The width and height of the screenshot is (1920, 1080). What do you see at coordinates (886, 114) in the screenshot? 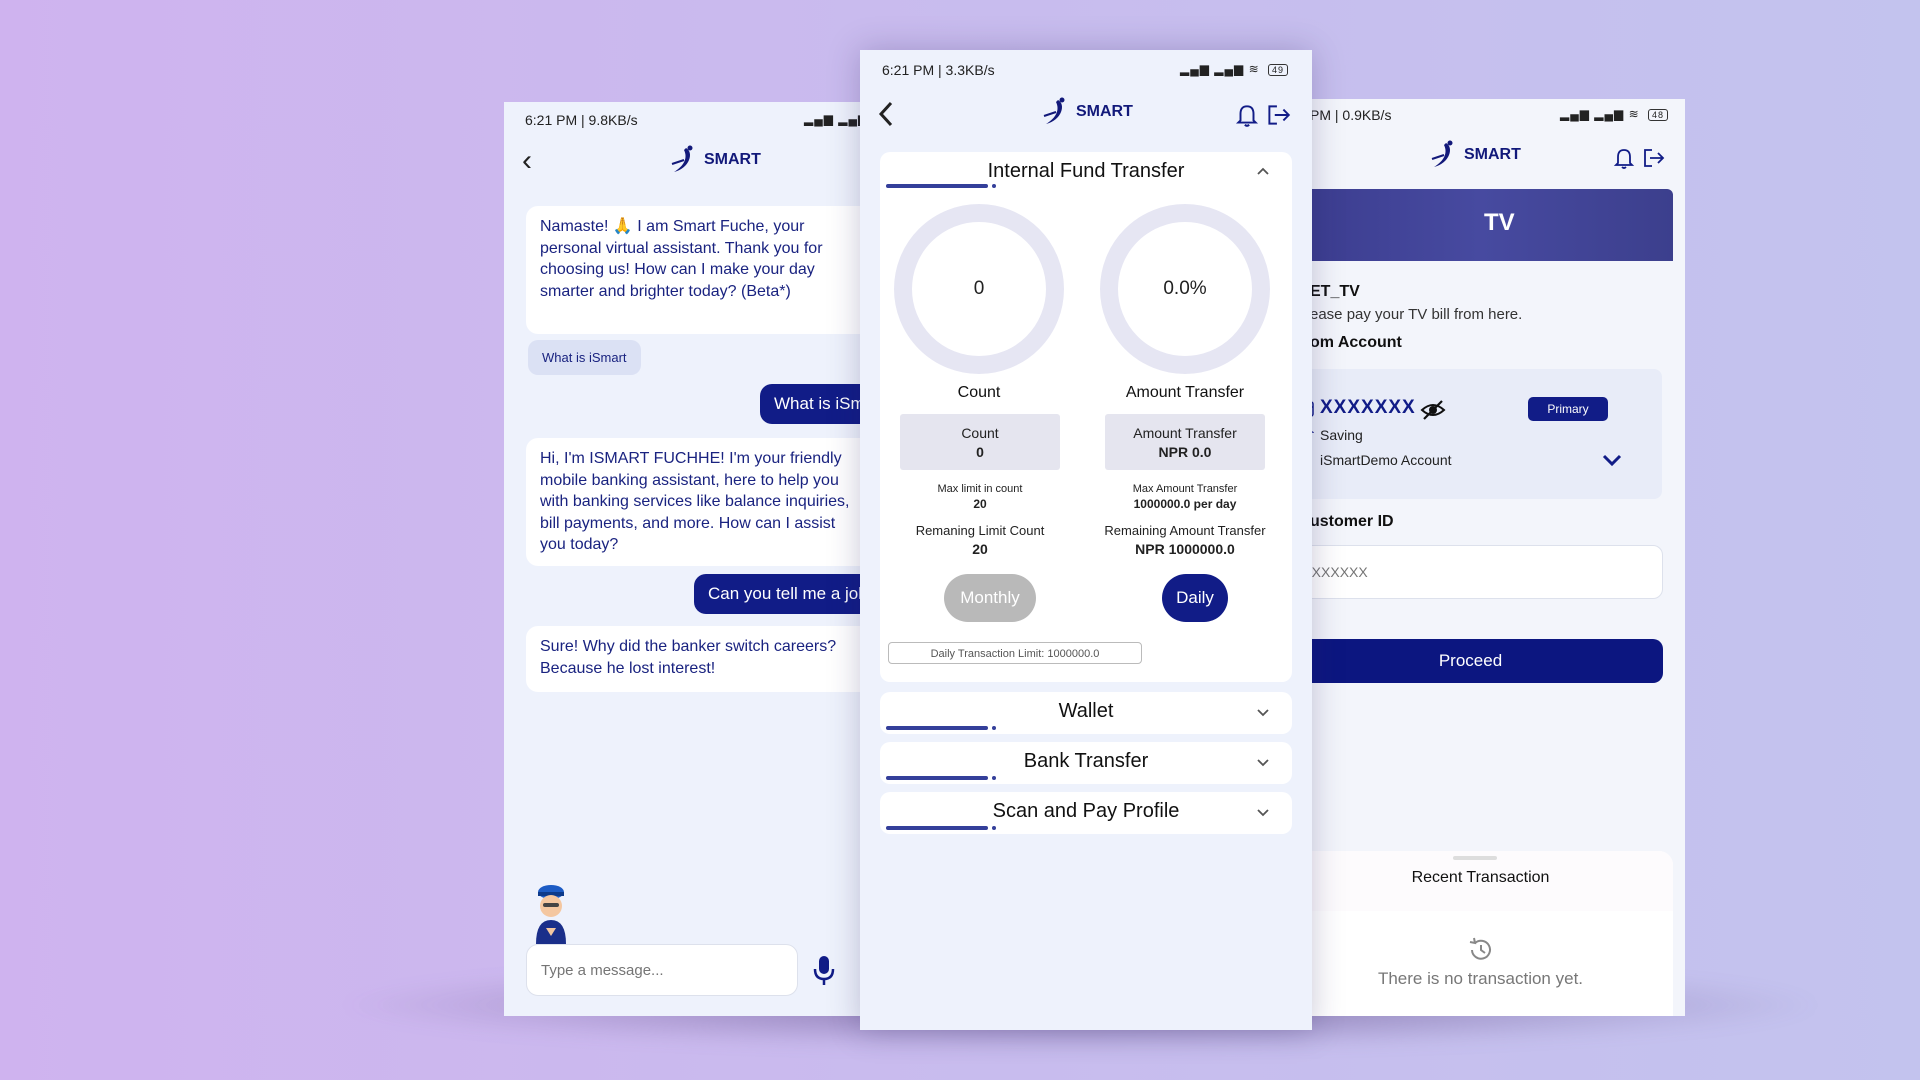
I see `back-icon` at bounding box center [886, 114].